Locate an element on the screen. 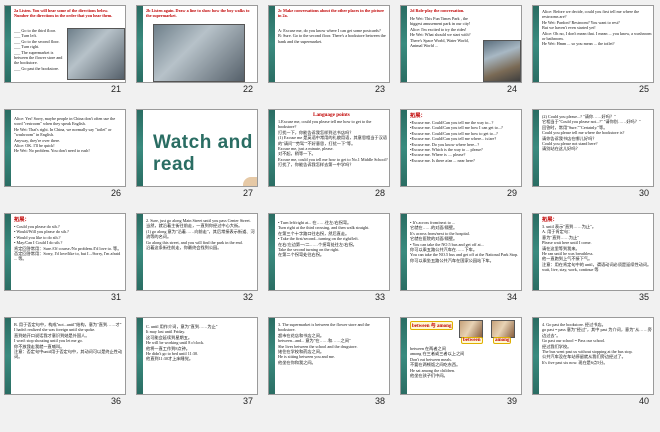  slide-number: 23 is located at coordinates (380, 89).